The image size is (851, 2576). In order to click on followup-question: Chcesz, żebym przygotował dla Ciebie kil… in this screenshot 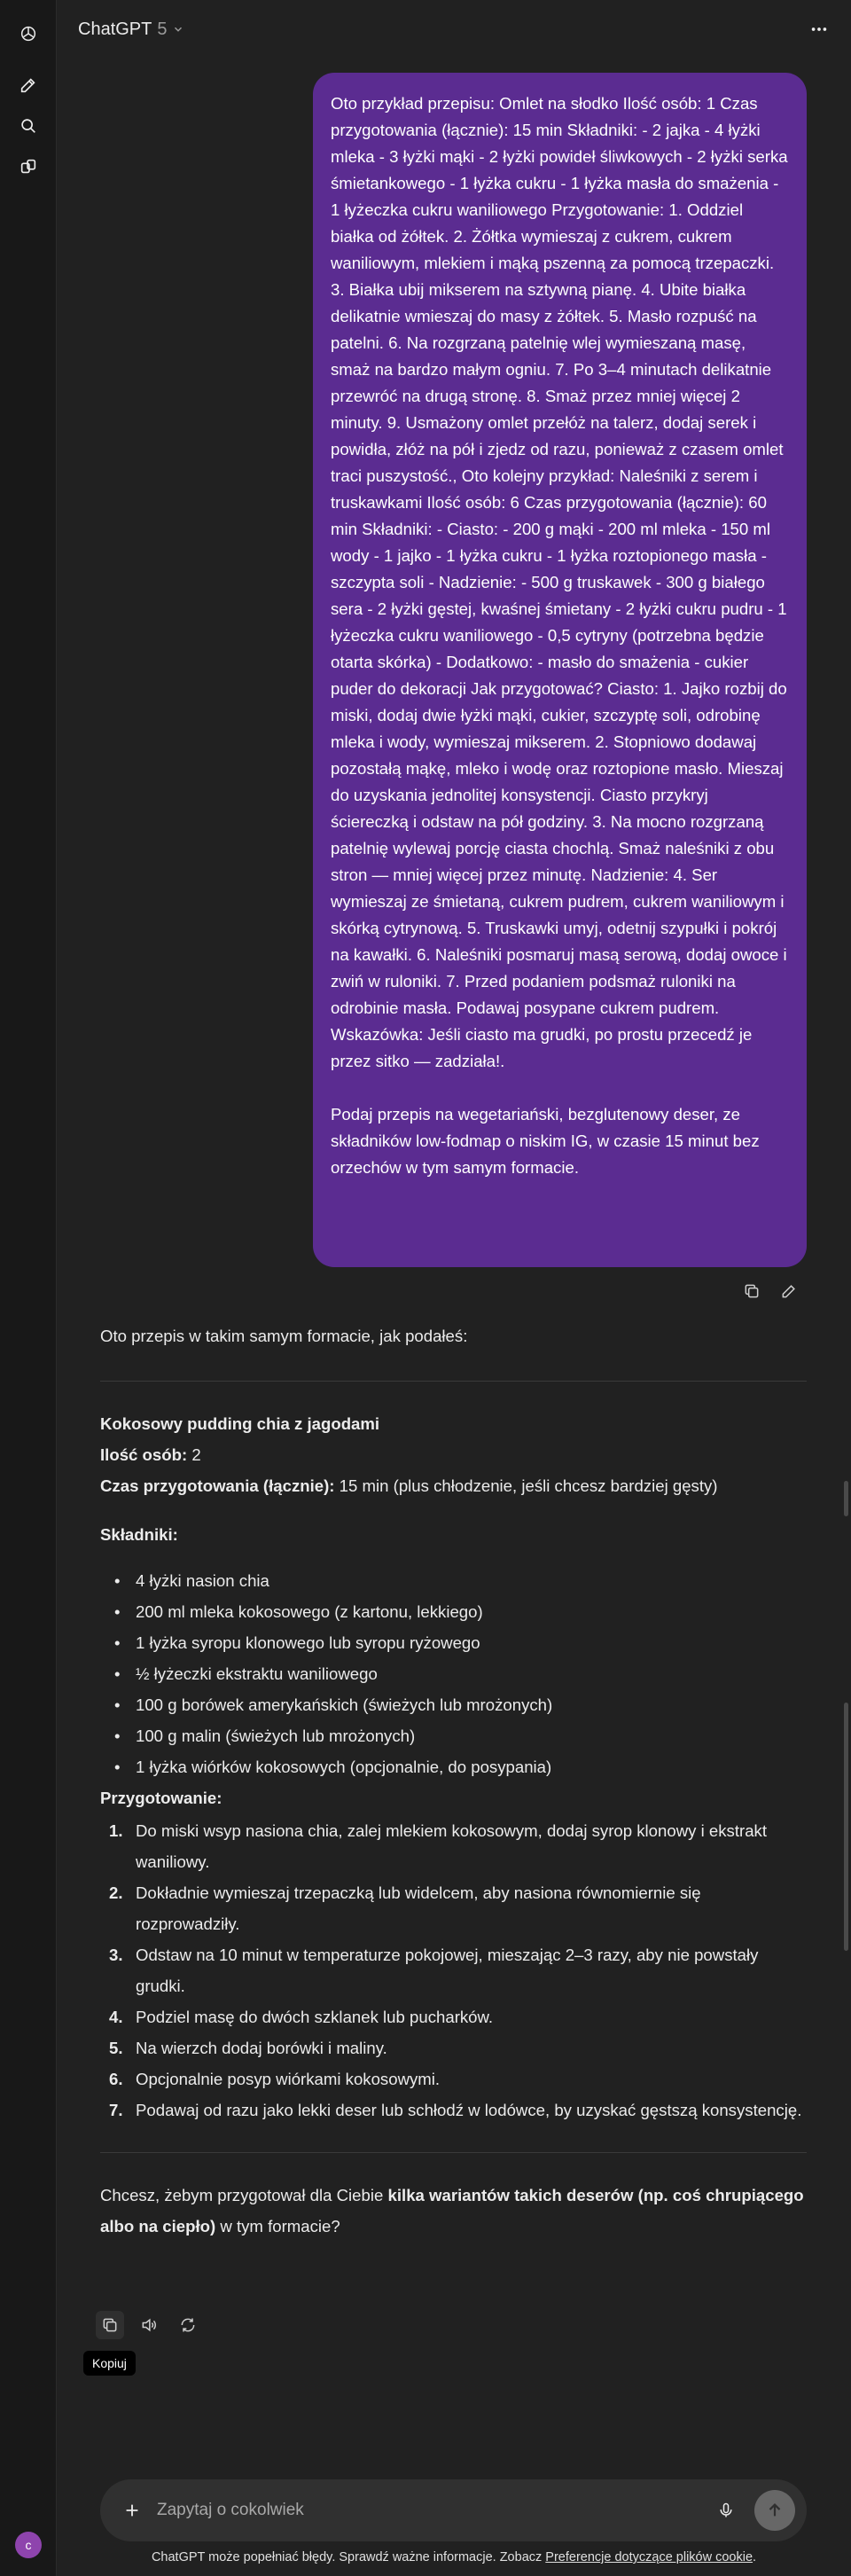, I will do `click(452, 2210)`.